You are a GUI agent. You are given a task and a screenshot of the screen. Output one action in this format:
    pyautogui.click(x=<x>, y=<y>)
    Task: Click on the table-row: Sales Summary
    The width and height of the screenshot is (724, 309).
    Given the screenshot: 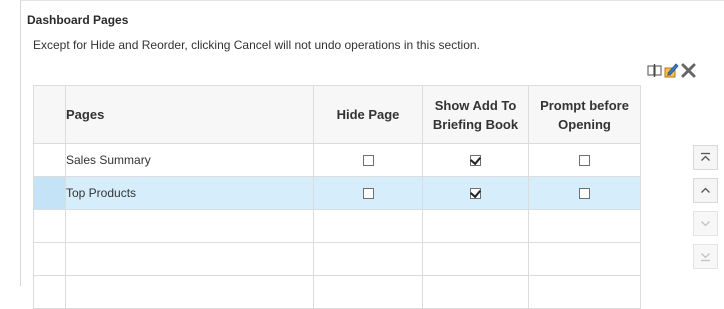 What is the action you would take?
    pyautogui.click(x=359, y=160)
    